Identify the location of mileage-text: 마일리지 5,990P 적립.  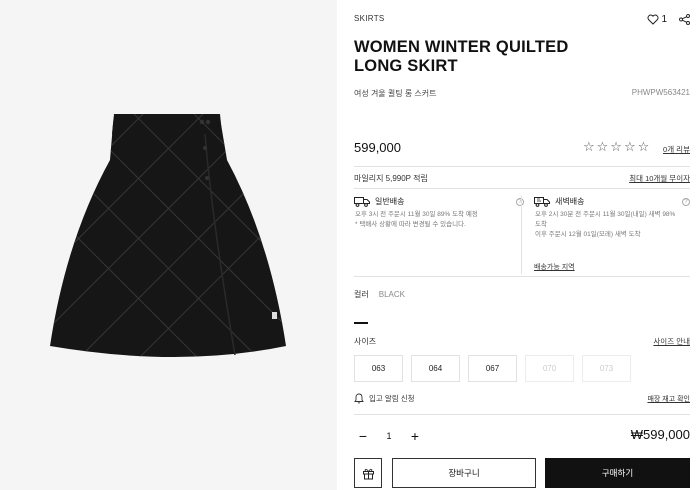
(391, 178).